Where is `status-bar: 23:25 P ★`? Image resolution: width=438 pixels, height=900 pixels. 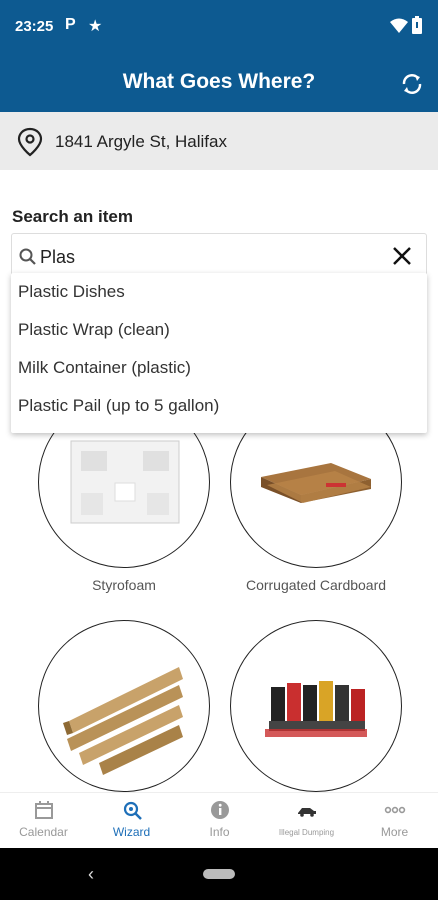 status-bar: 23:25 P ★ is located at coordinates (219, 28).